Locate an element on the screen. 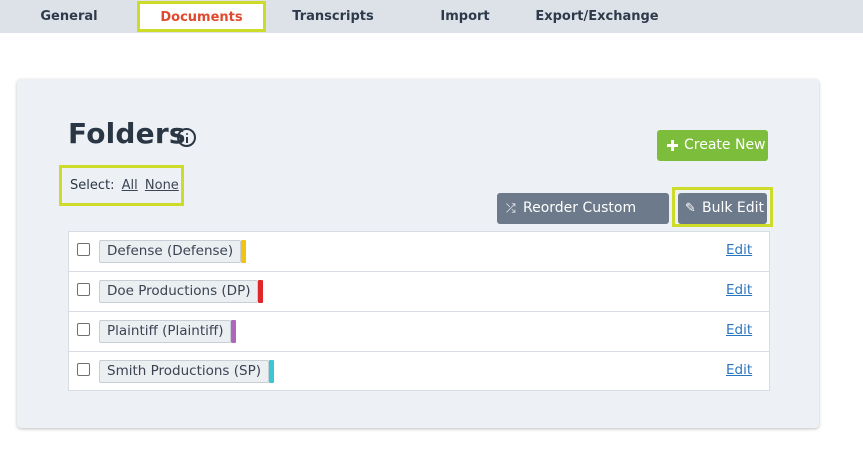 This screenshot has height=450, width=863. reorder-custom-sort-button: ⤮ Reorder Custom Sort is located at coordinates (583, 220).